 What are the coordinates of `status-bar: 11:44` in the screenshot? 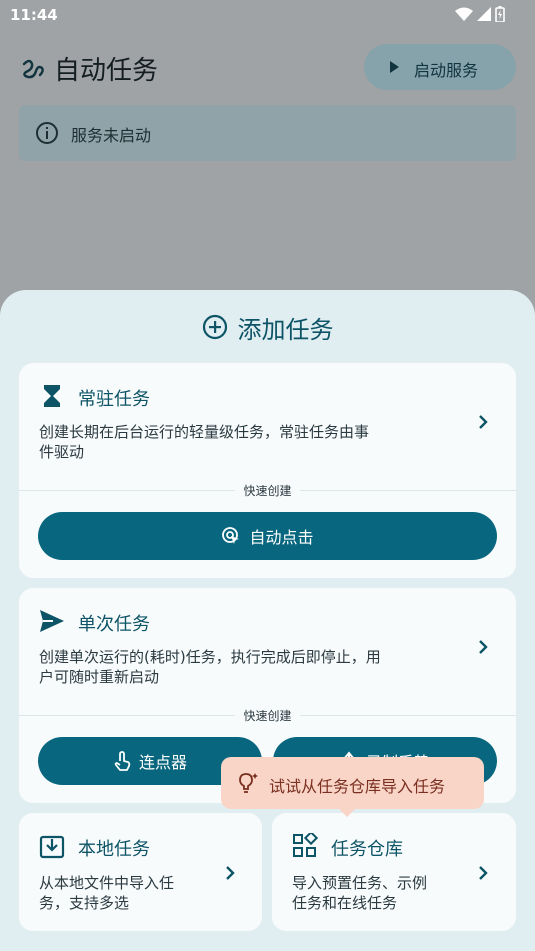 It's located at (267, 15).